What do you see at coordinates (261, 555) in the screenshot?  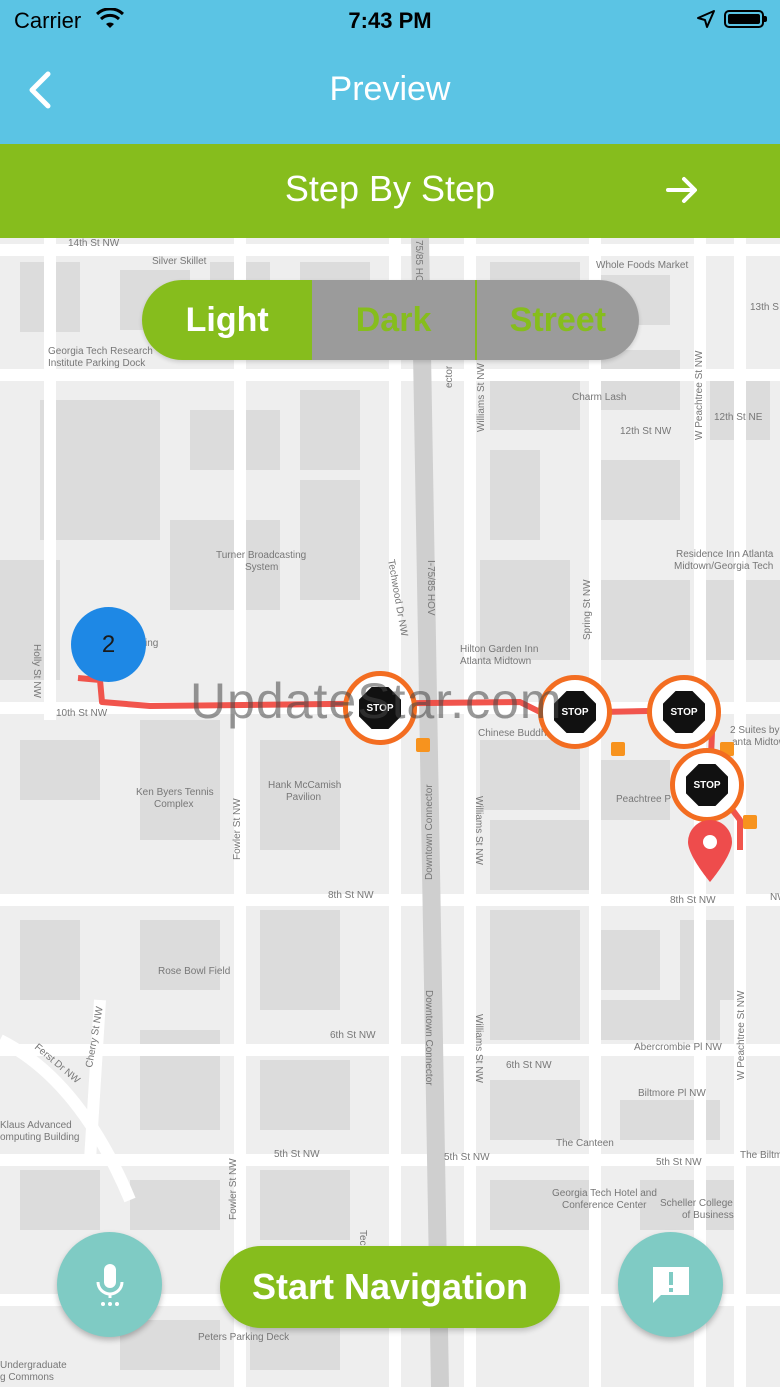 I see `map-label: Turner Broadcasting` at bounding box center [261, 555].